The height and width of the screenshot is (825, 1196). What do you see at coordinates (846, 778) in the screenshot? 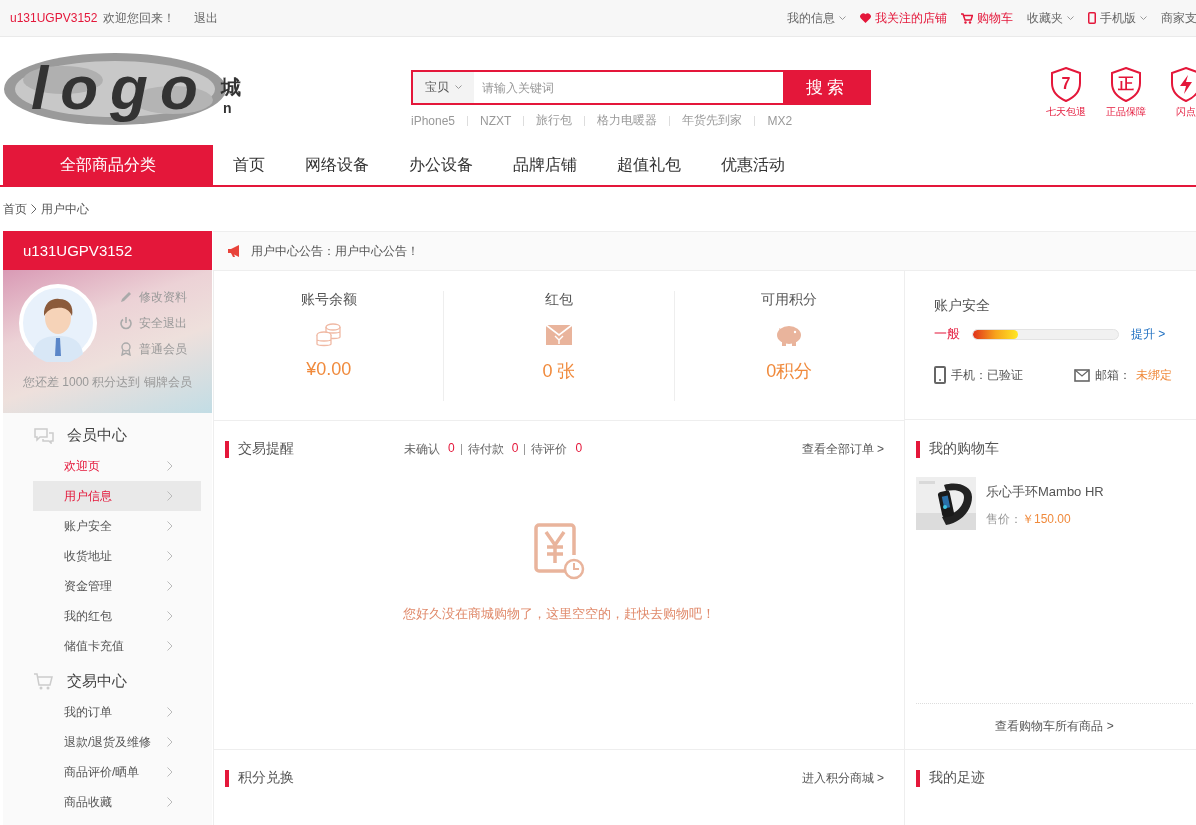
I see `points-mall-link: 进入积分商城 >` at bounding box center [846, 778].